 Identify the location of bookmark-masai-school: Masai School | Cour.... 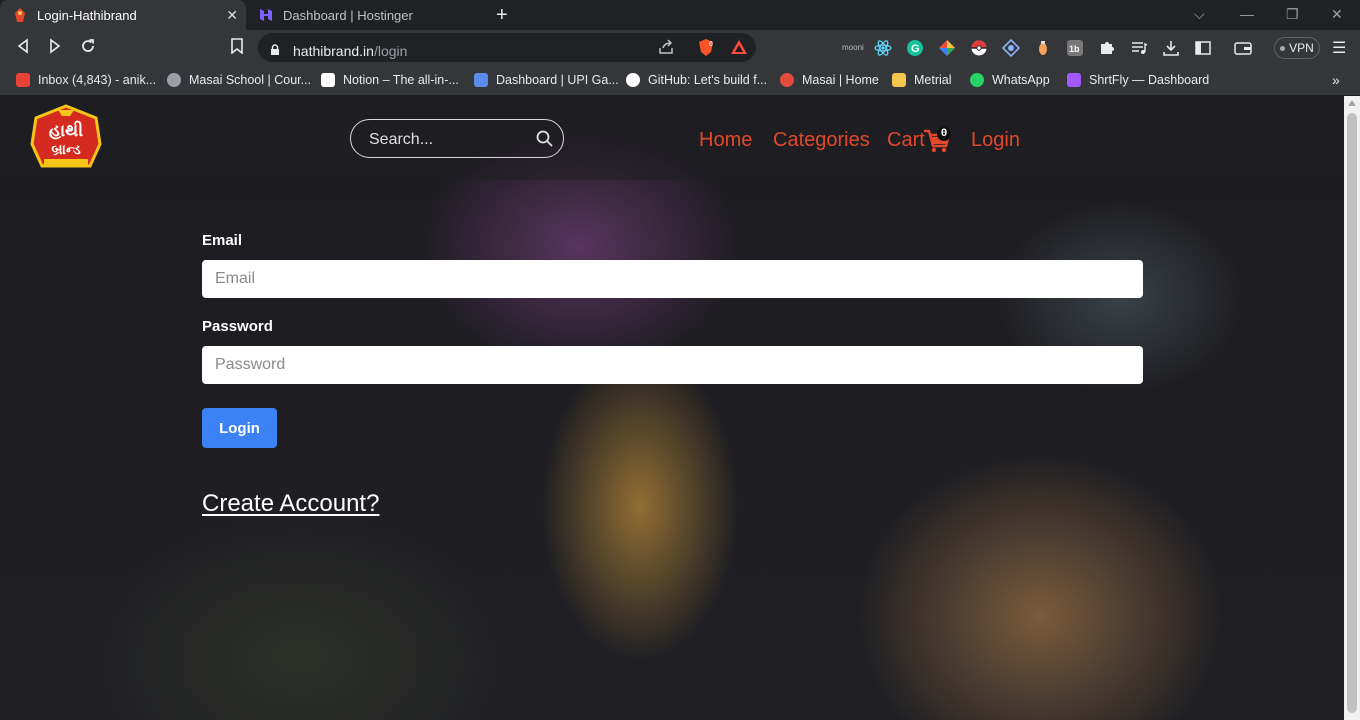
(239, 80).